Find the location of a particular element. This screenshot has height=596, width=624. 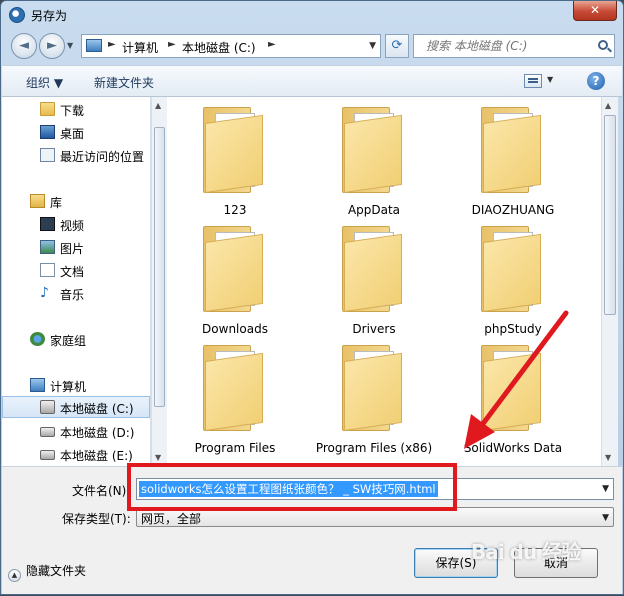

view-dropdown-icon: ▼ is located at coordinates (550, 79).